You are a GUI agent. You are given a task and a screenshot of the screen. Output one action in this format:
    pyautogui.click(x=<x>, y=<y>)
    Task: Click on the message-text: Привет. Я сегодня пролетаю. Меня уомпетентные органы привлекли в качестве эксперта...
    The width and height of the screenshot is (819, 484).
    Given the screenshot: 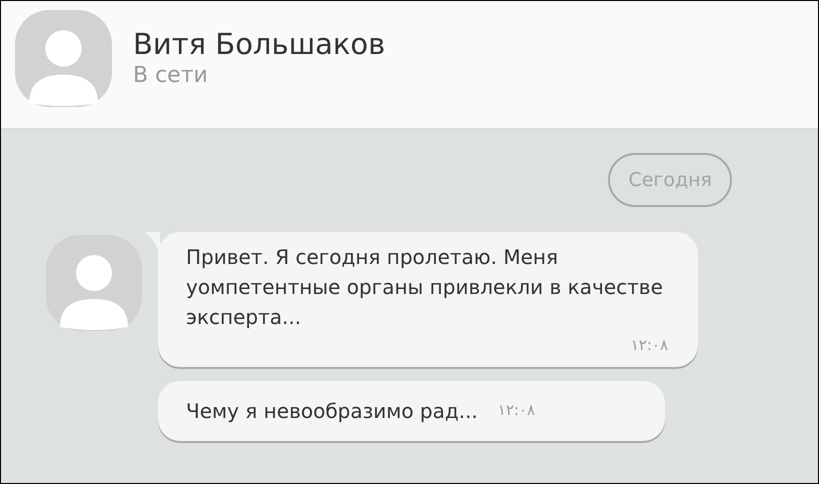 What is the action you would take?
    pyautogui.click(x=425, y=287)
    